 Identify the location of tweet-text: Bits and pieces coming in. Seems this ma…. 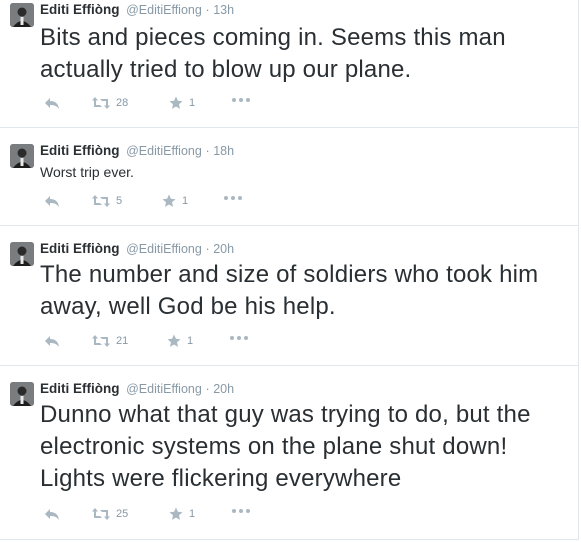
(273, 53).